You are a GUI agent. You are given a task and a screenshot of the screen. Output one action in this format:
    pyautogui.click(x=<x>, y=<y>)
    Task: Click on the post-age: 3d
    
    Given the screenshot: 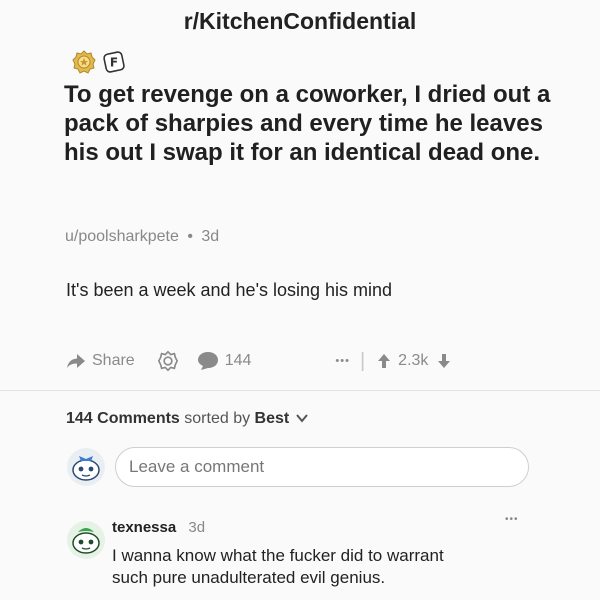 What is the action you would take?
    pyautogui.click(x=210, y=236)
    